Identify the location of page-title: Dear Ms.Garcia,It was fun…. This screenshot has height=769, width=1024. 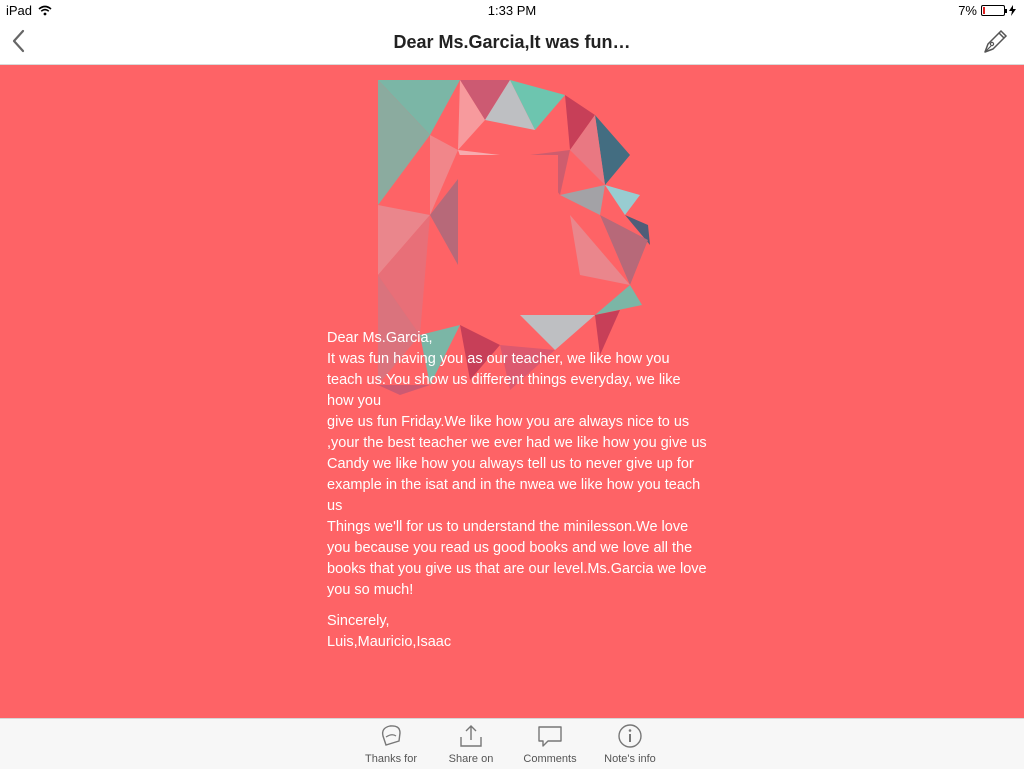
(512, 42).